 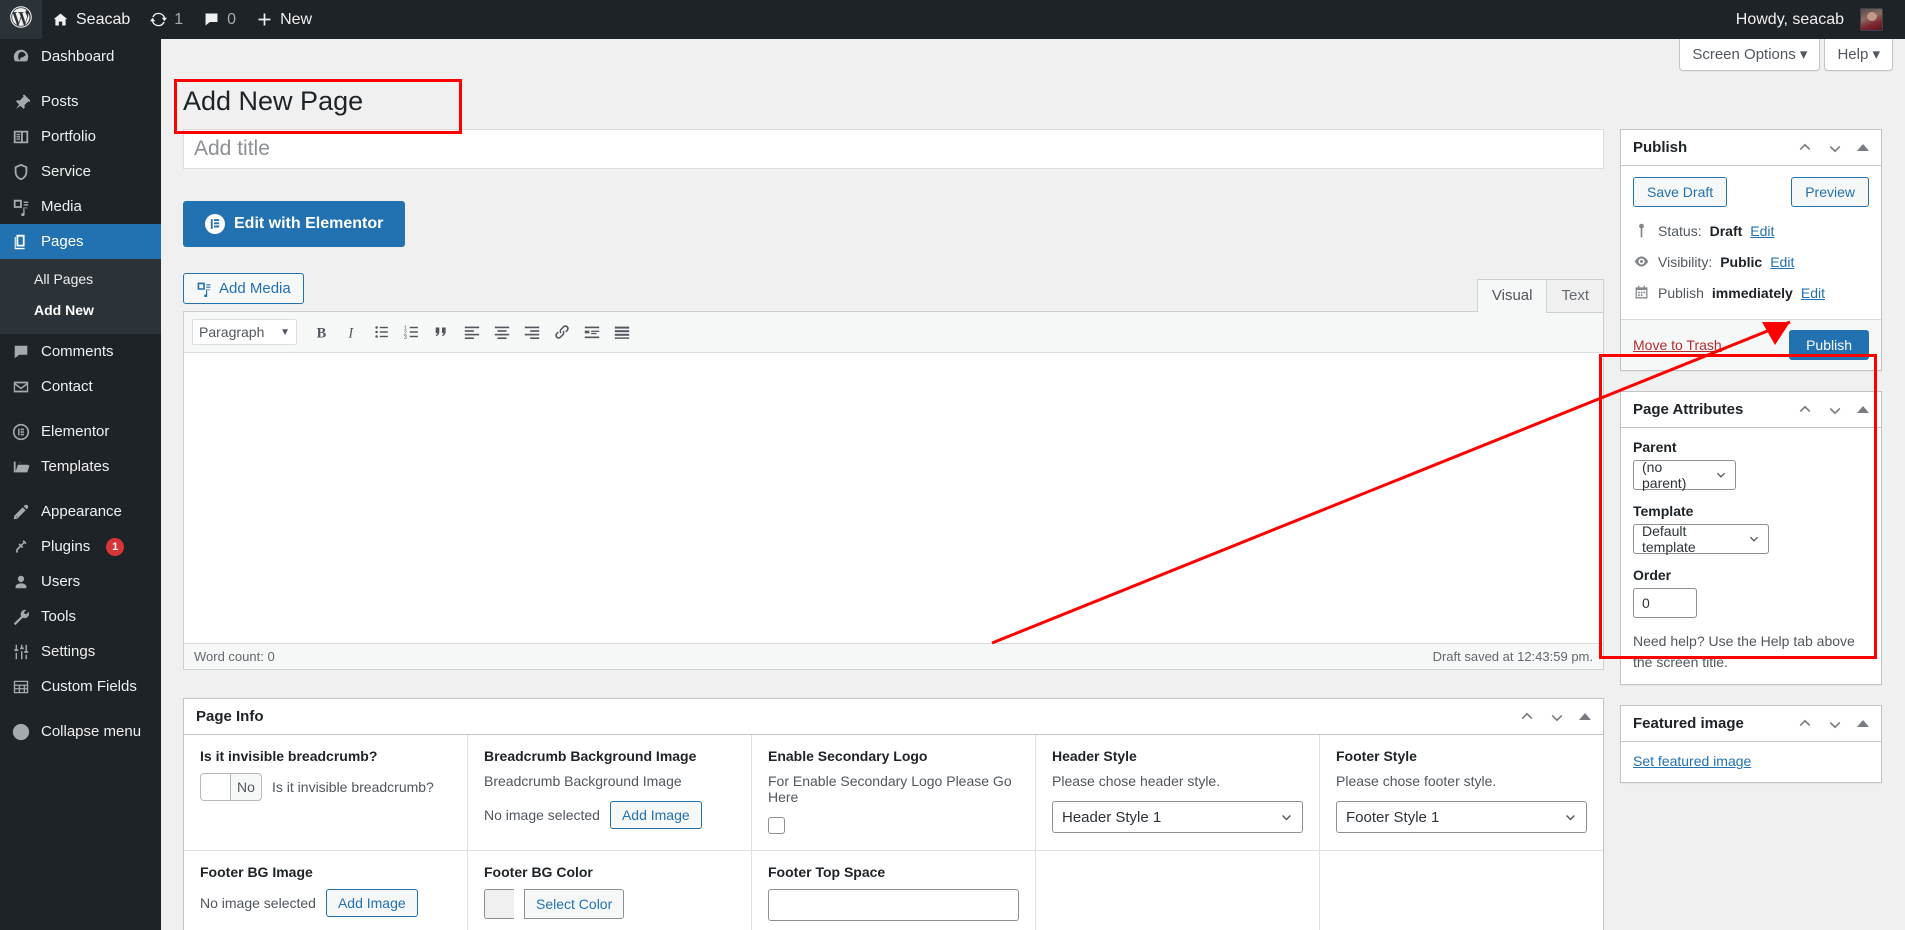 What do you see at coordinates (1677, 345) in the screenshot?
I see `move-to-trash-link: Move to Trash` at bounding box center [1677, 345].